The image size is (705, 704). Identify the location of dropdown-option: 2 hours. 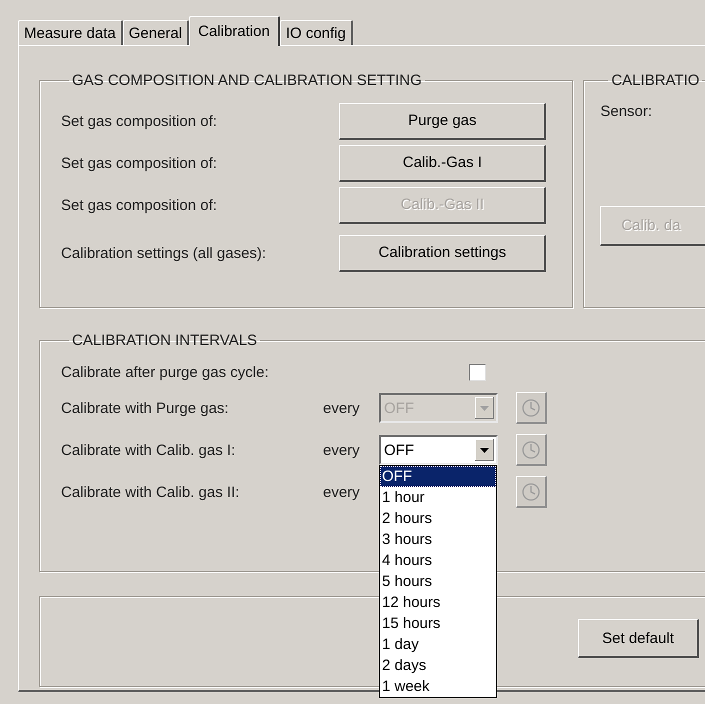
(438, 518).